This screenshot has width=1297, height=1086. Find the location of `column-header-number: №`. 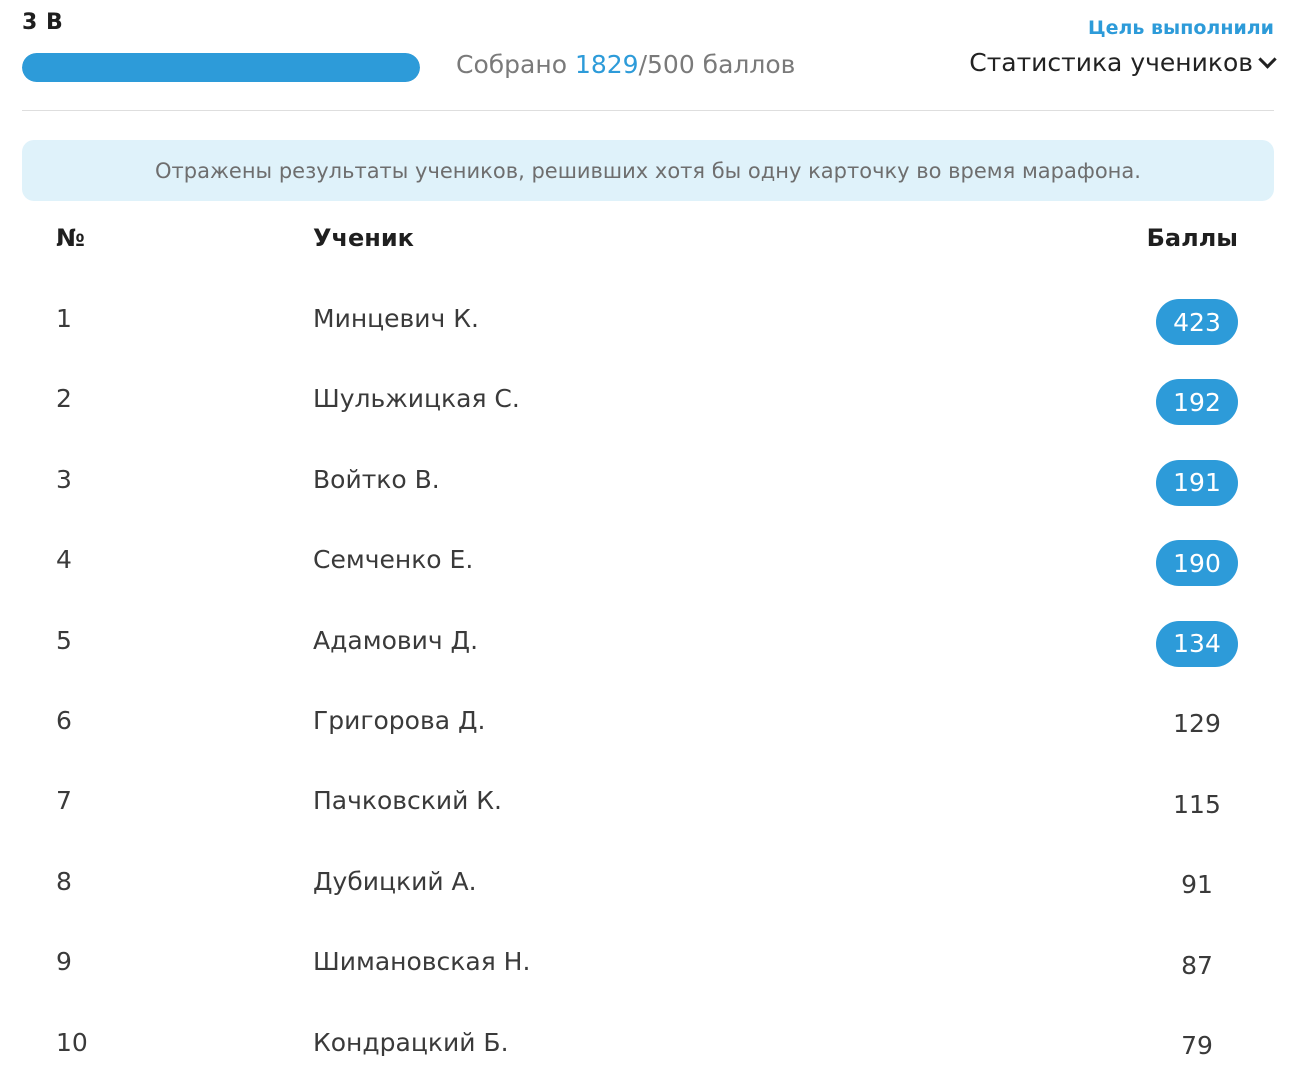

column-header-number: № is located at coordinates (70, 238).